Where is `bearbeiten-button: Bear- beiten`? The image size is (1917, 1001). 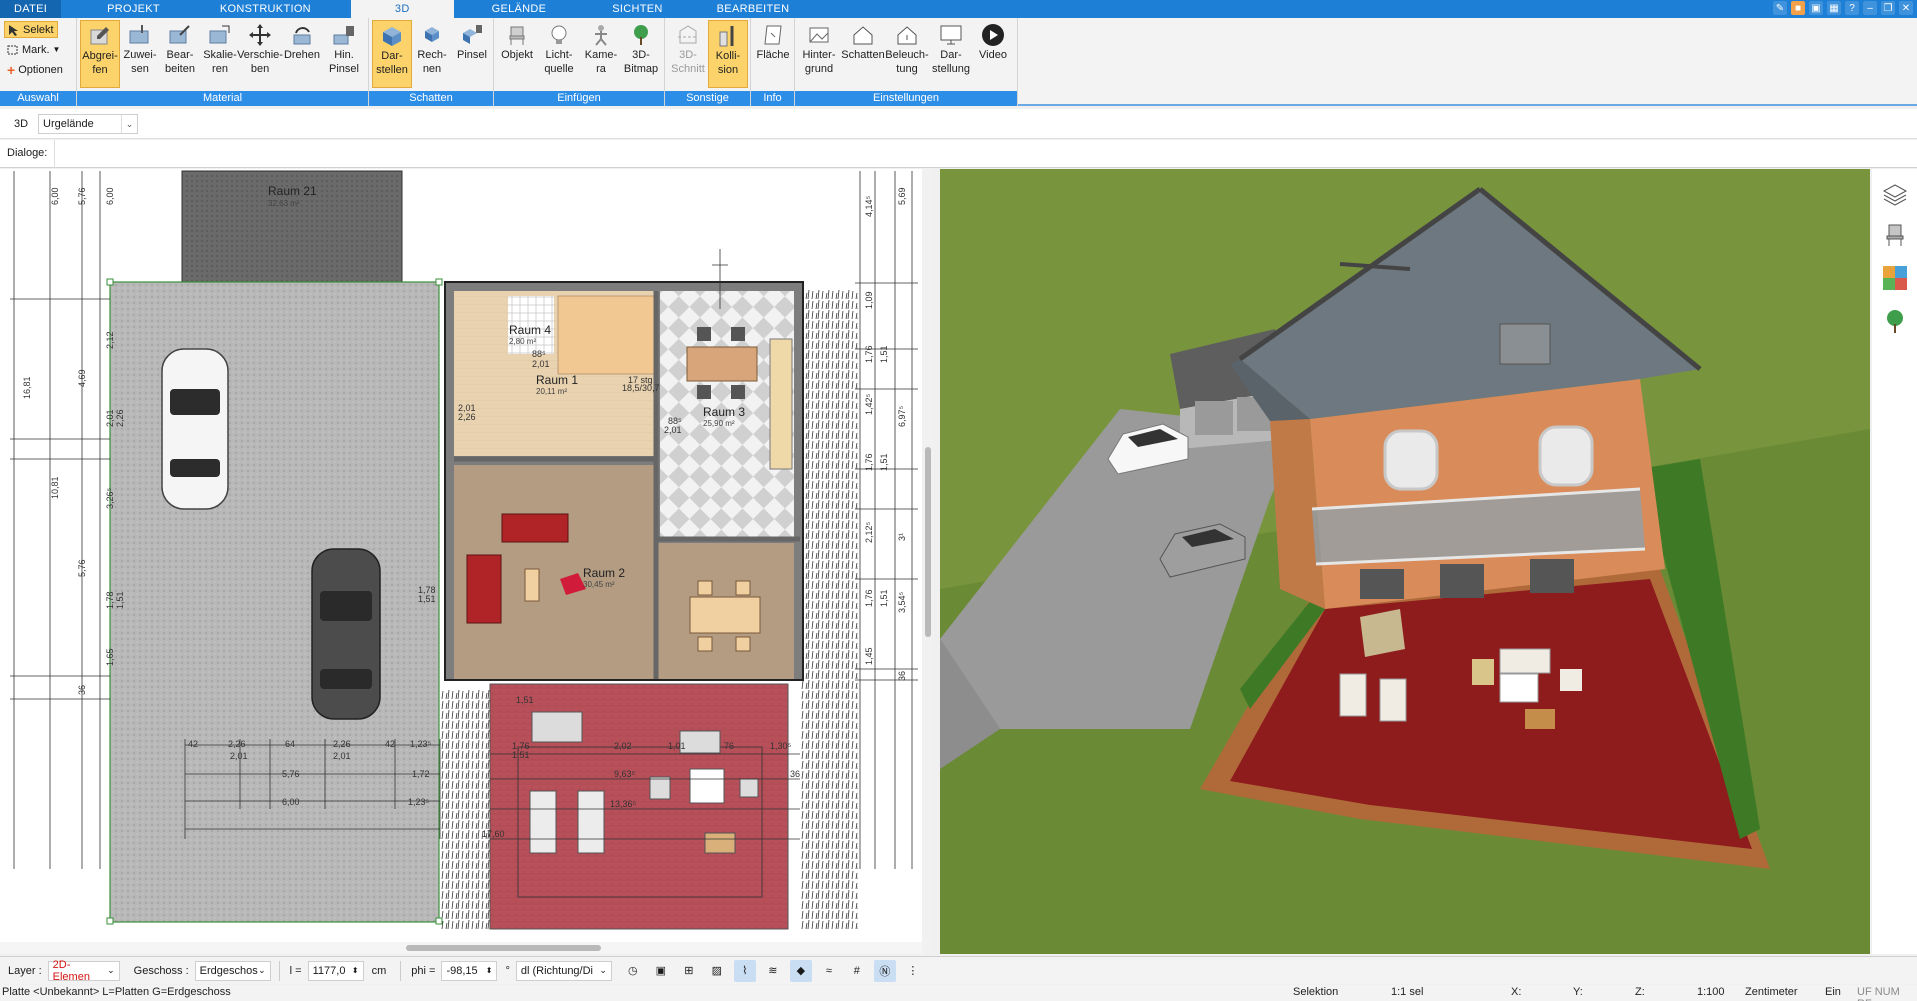 bearbeiten-button: Bear- beiten is located at coordinates (180, 54).